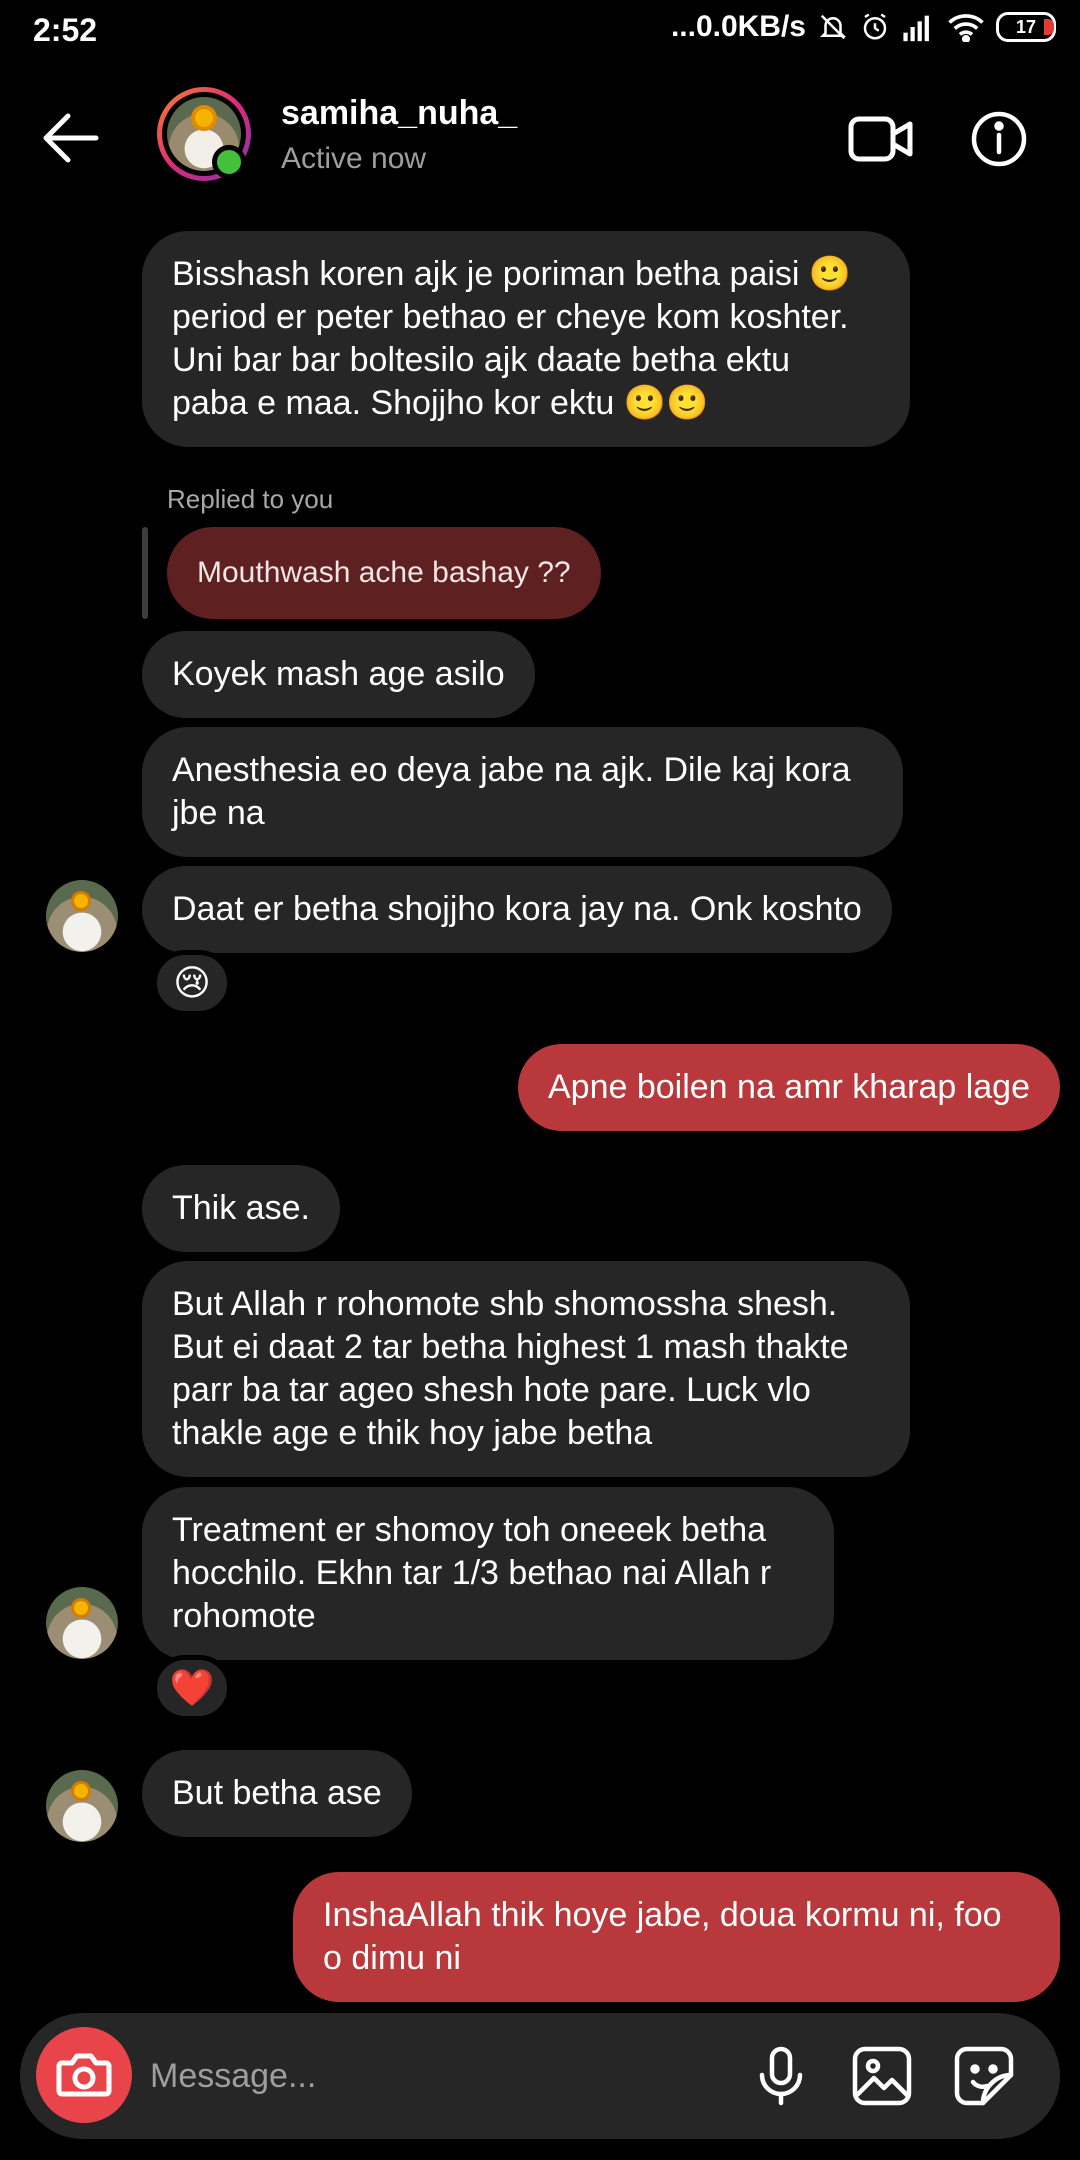 Image resolution: width=1080 pixels, height=2160 pixels. What do you see at coordinates (250, 499) in the screenshot?
I see `reply-label: Replied to you` at bounding box center [250, 499].